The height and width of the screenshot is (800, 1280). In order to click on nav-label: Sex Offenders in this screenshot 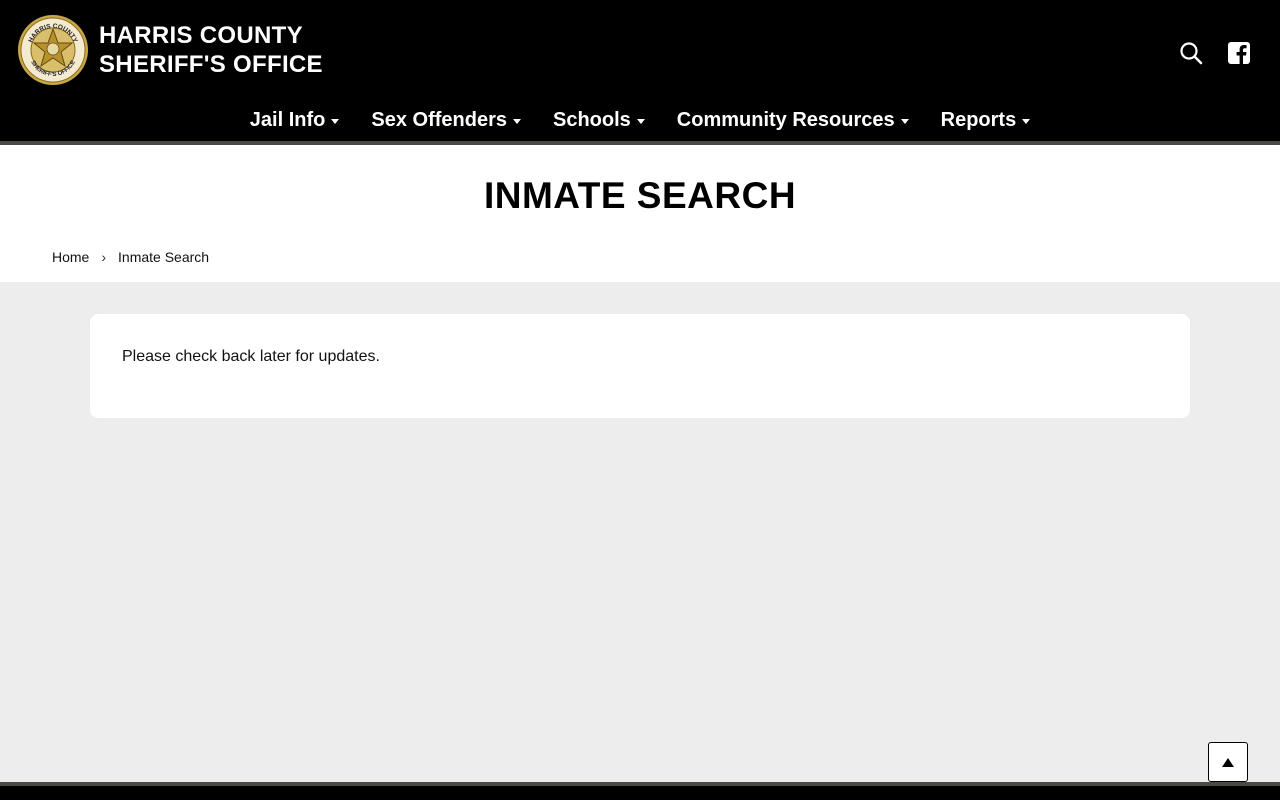, I will do `click(439, 119)`.